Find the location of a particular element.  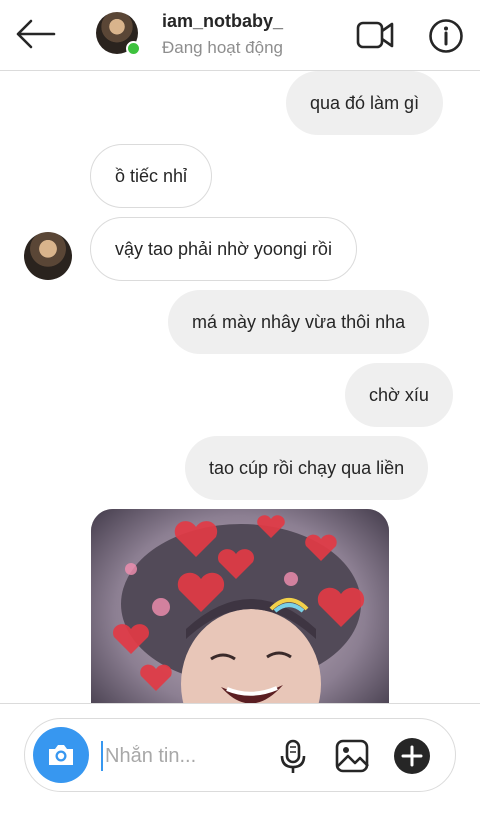

text-cursor is located at coordinates (102, 756).